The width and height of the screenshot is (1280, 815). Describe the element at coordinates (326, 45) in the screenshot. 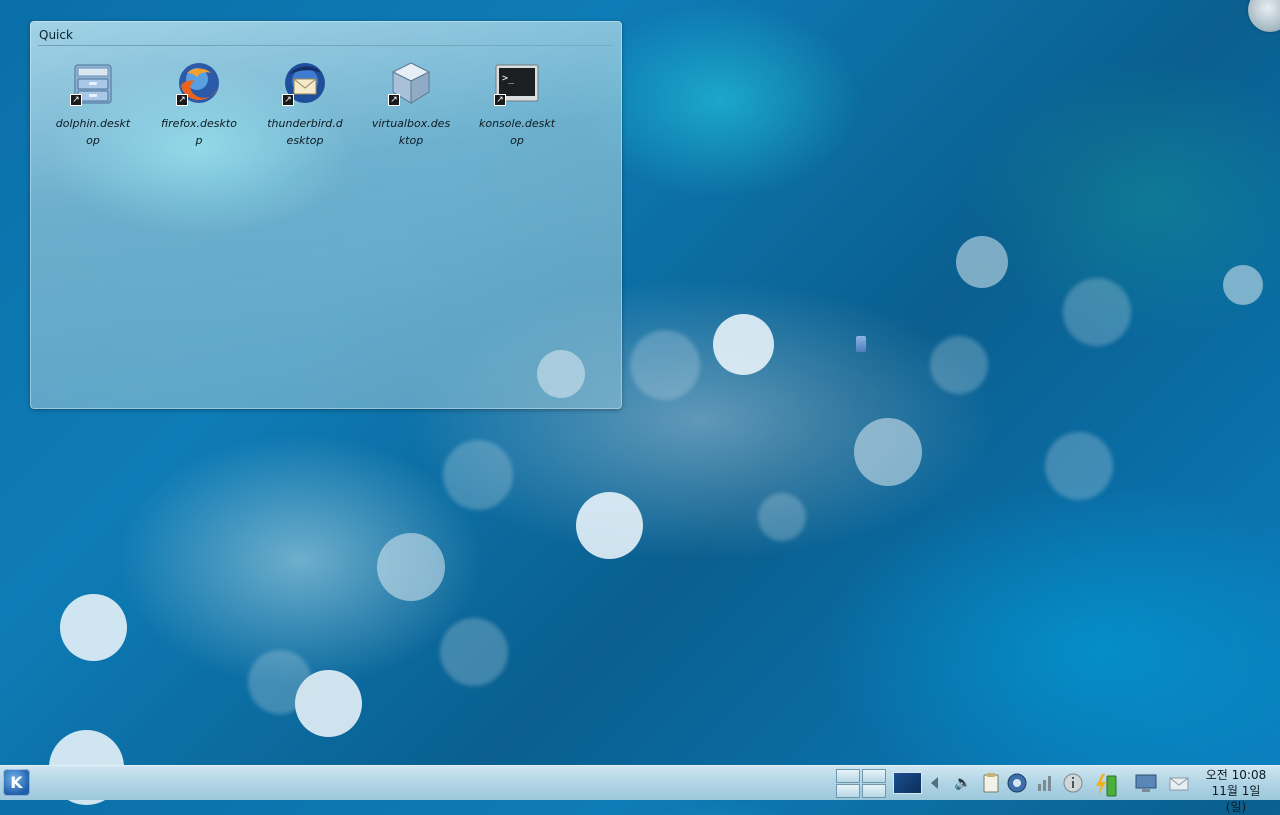

I see `widget-divider` at that location.